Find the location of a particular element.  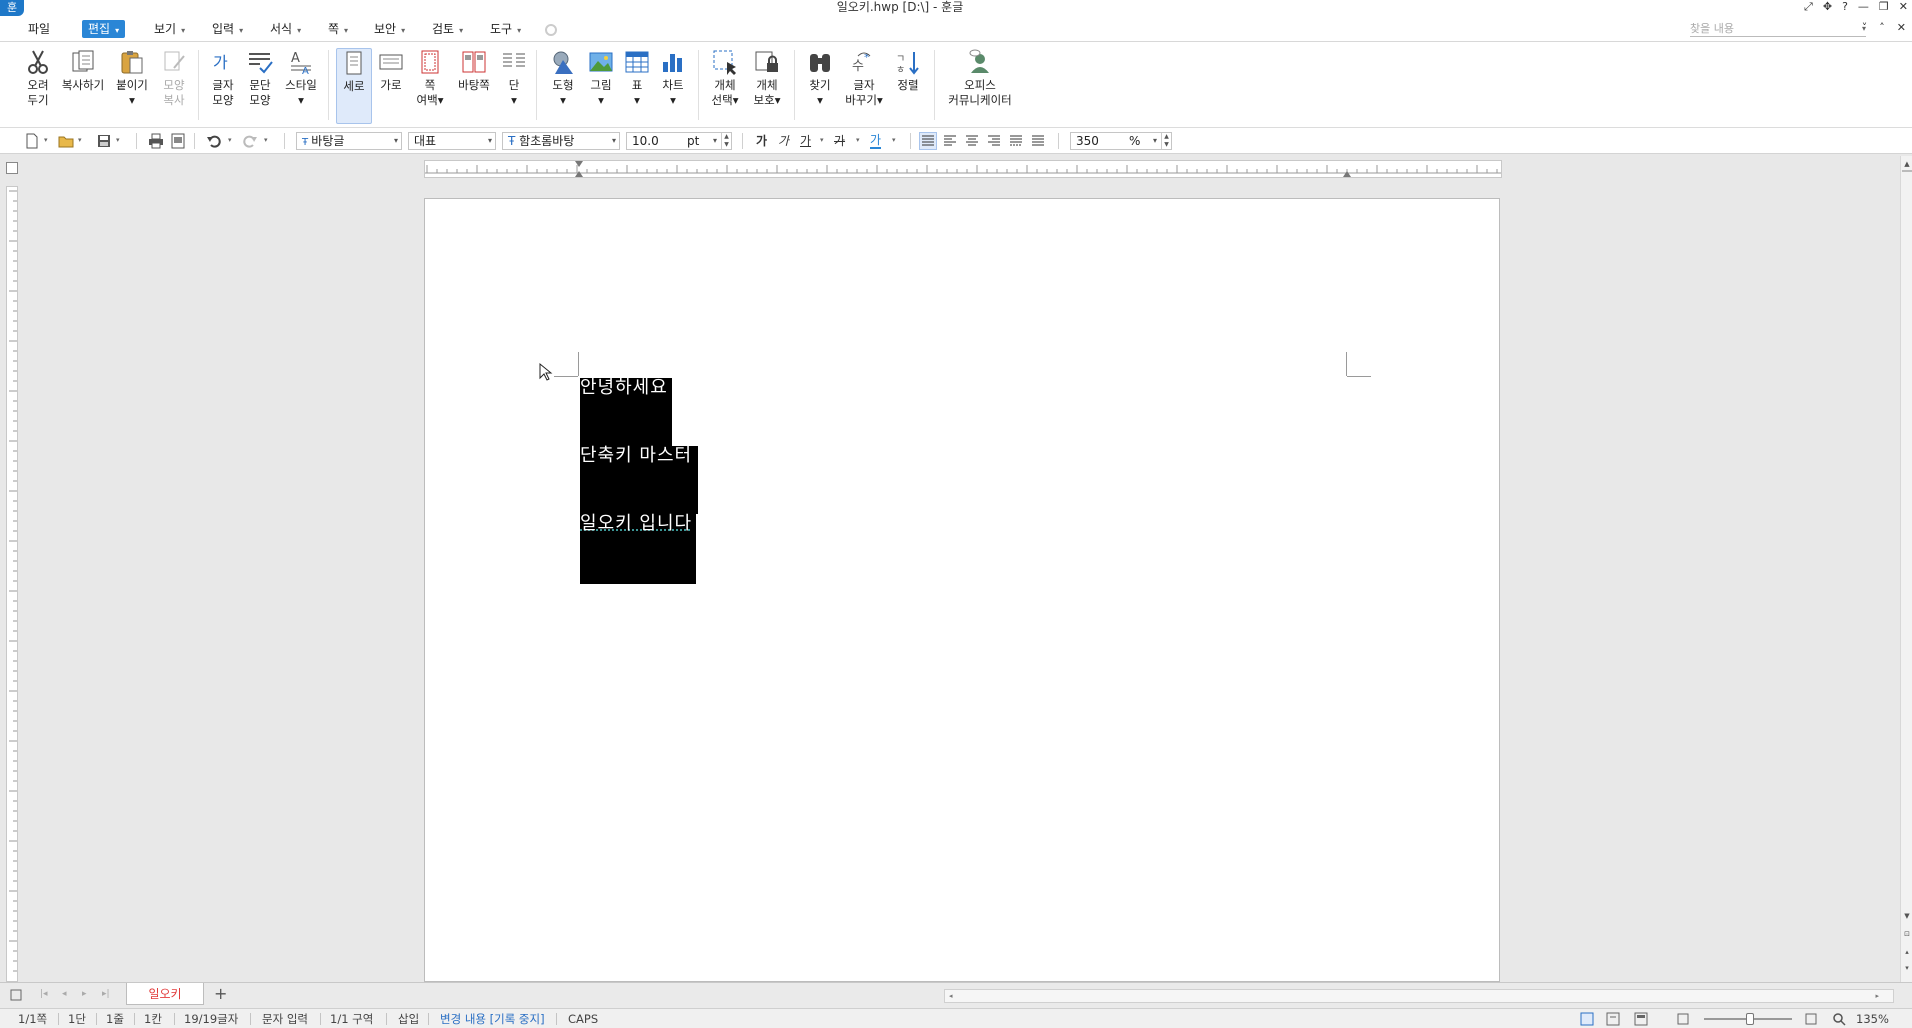

ruler-corner is located at coordinates (12, 168).